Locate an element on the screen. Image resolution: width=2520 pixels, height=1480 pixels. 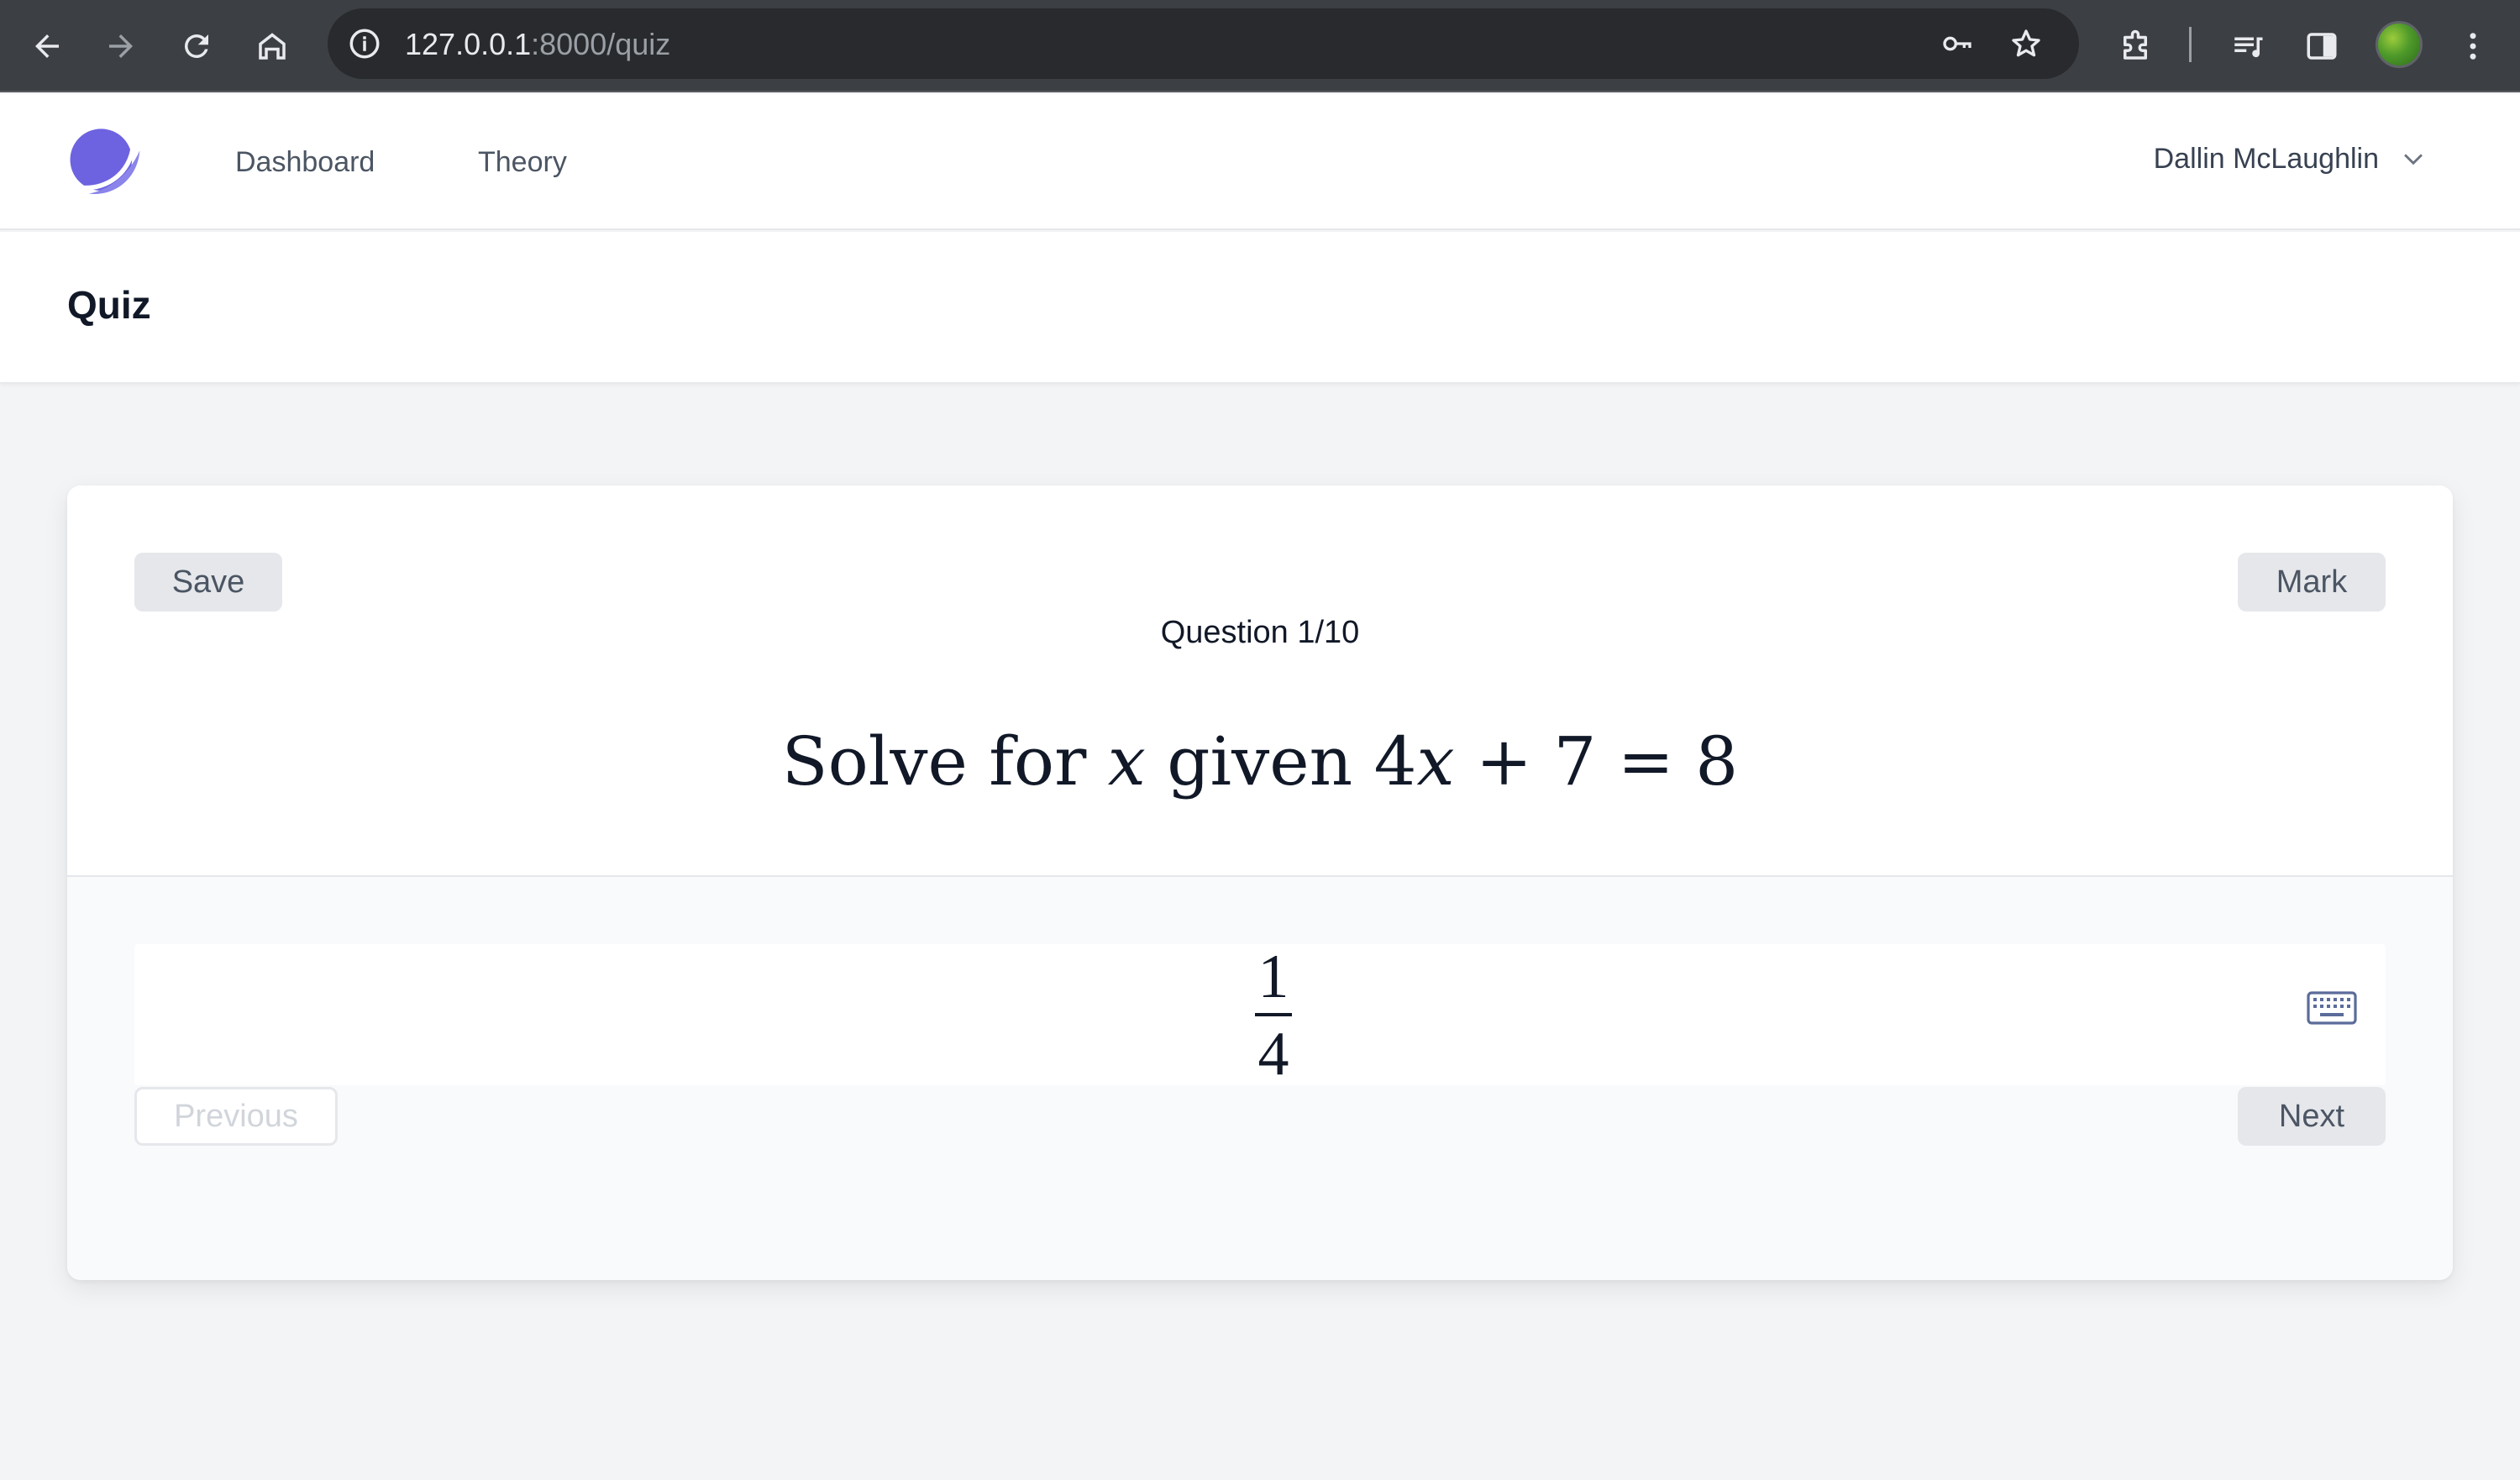
question-counter: Question 1/10 is located at coordinates (1260, 632).